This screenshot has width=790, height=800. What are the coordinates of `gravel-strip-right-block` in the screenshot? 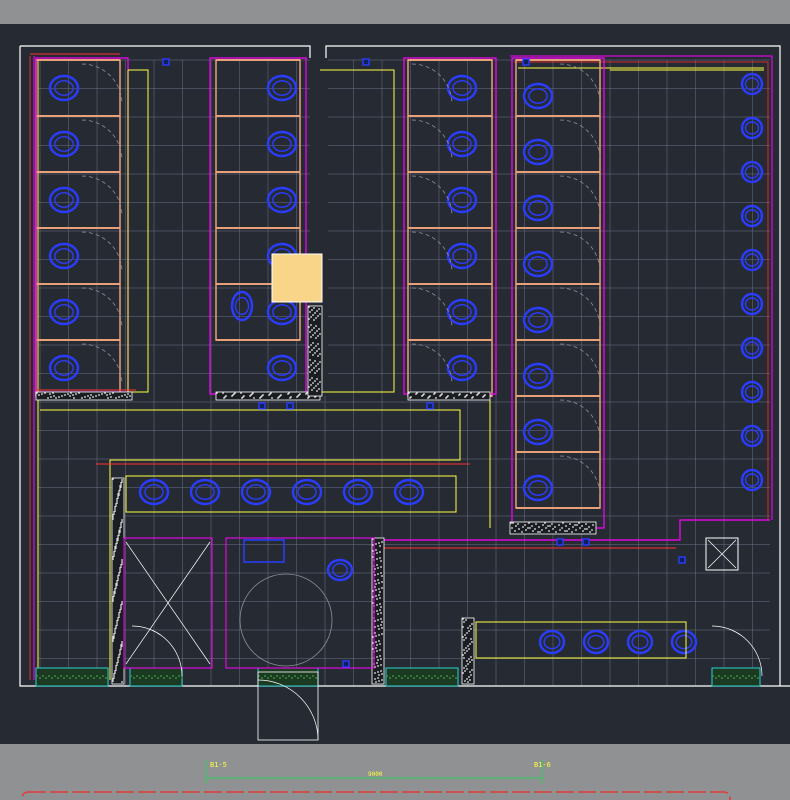 It's located at (553, 528).